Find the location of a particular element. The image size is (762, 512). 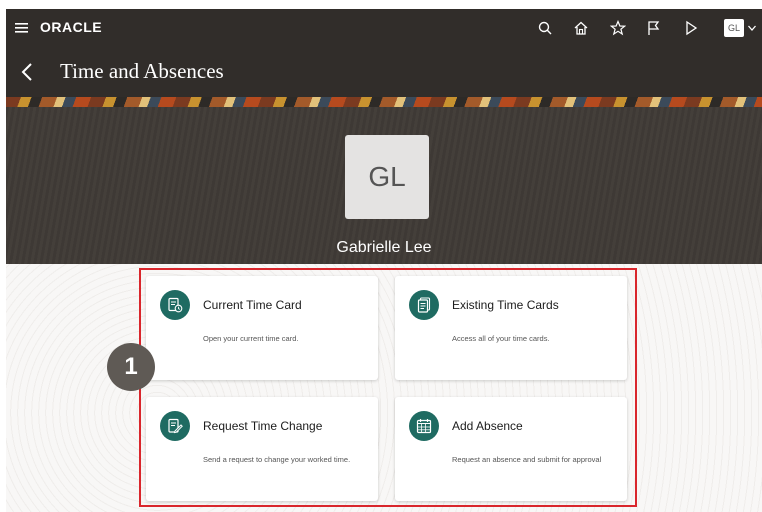

calendar-icon is located at coordinates (424, 426).